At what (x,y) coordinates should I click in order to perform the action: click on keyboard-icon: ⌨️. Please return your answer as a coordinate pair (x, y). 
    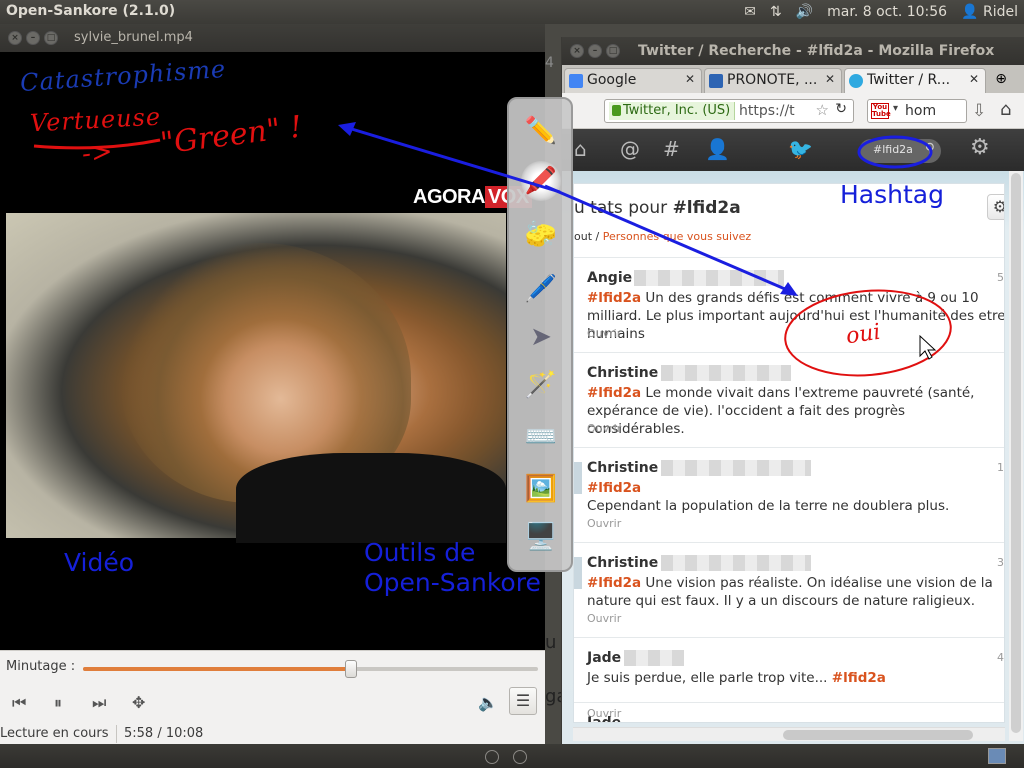
    Looking at the image, I should click on (541, 437).